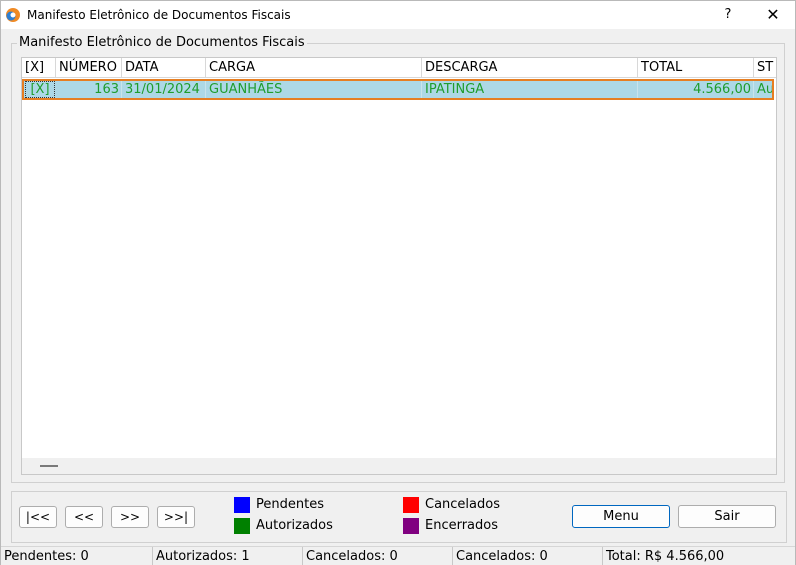  Describe the element at coordinates (84, 517) in the screenshot. I see `previous-record-button: <<` at that location.